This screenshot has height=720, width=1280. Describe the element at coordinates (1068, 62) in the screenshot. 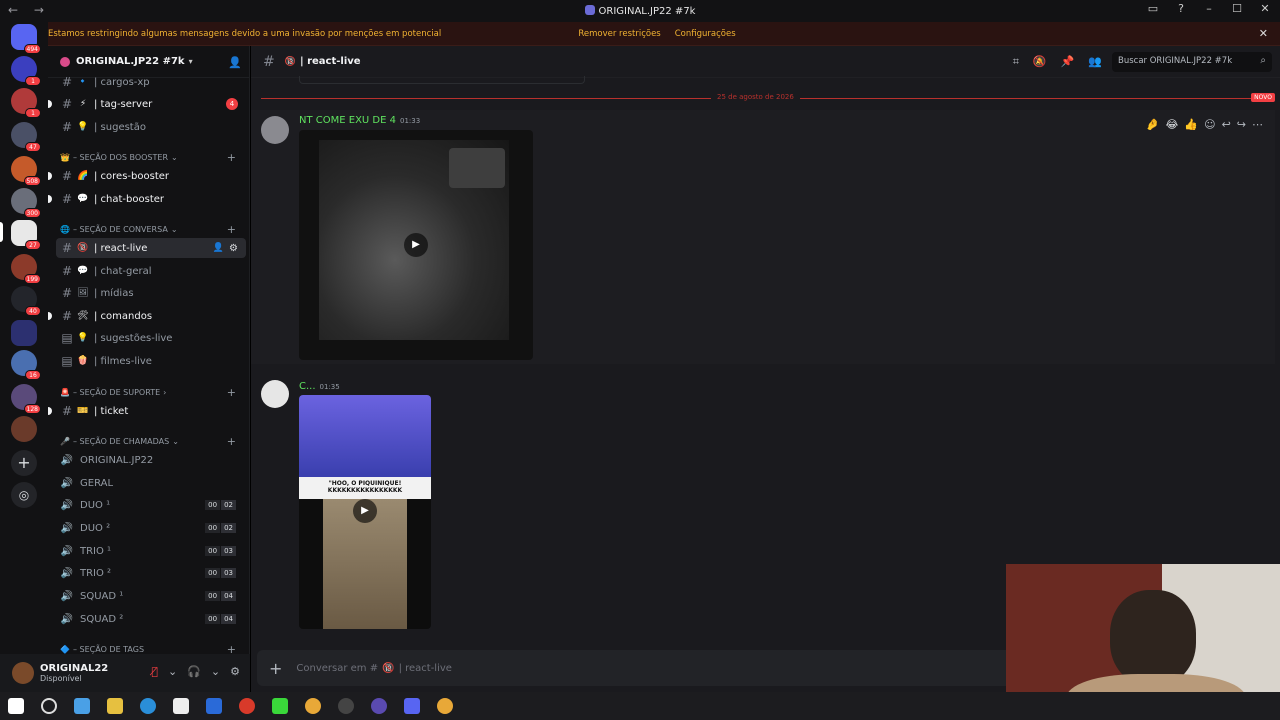

I see `pin-icon: 📌` at that location.